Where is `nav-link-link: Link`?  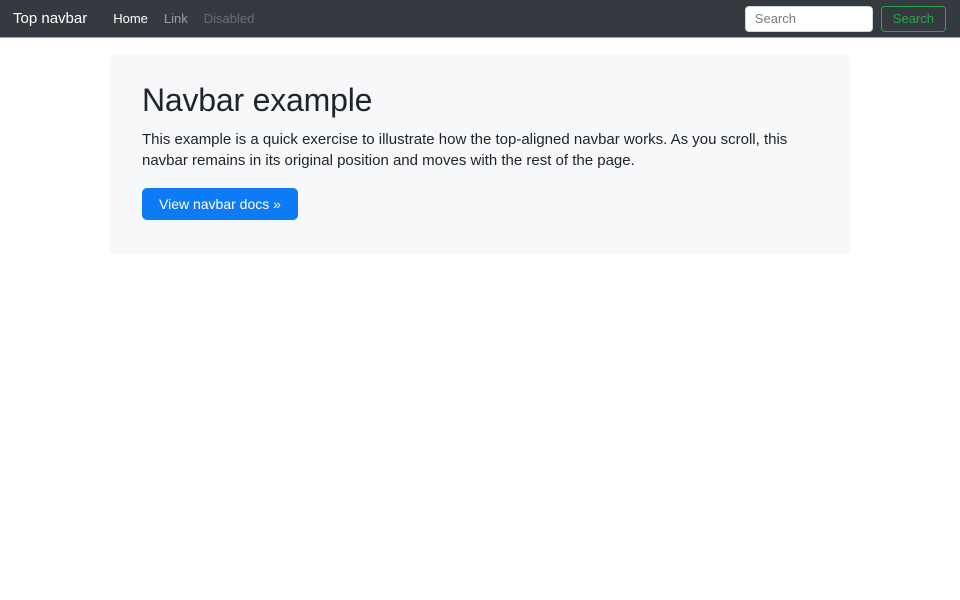 nav-link-link: Link is located at coordinates (176, 18).